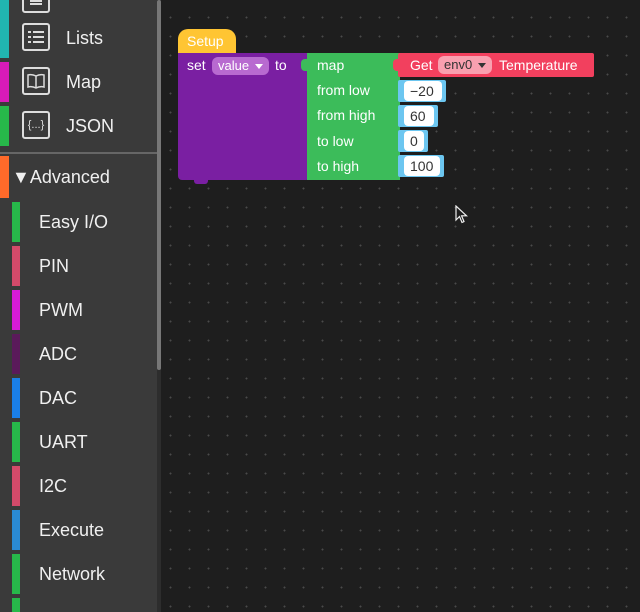 This screenshot has width=640, height=612. I want to click on setup-label: Setup, so click(205, 41).